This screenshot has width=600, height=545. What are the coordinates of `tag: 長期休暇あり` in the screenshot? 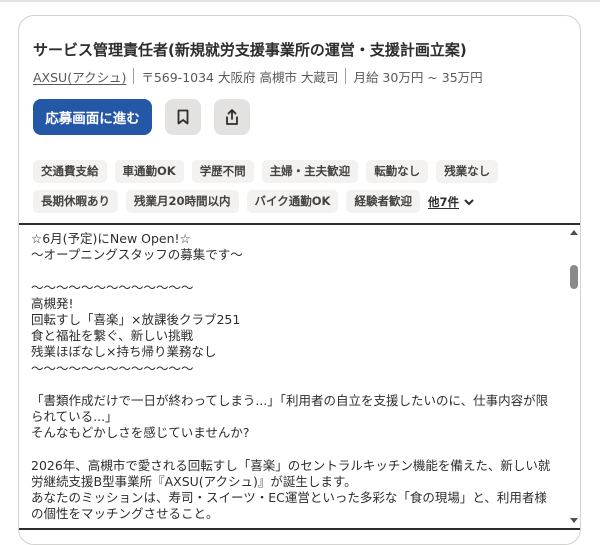 It's located at (75, 201).